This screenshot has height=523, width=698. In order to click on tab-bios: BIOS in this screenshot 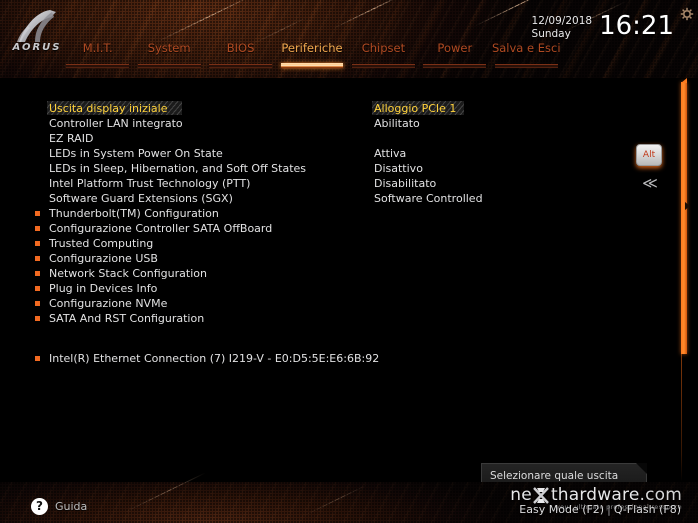, I will do `click(240, 55)`.